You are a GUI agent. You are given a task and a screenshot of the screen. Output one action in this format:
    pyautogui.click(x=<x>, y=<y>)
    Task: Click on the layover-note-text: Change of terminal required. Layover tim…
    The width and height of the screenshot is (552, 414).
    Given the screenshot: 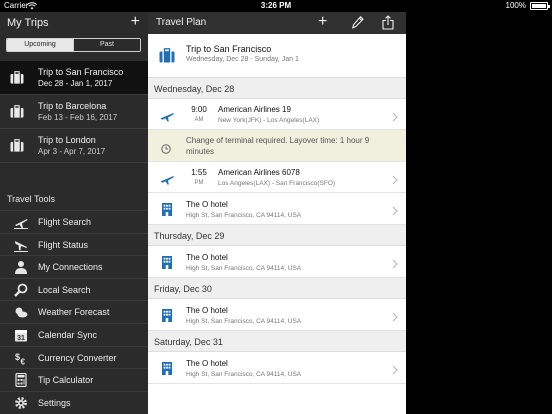 What is the action you would take?
    pyautogui.click(x=278, y=146)
    